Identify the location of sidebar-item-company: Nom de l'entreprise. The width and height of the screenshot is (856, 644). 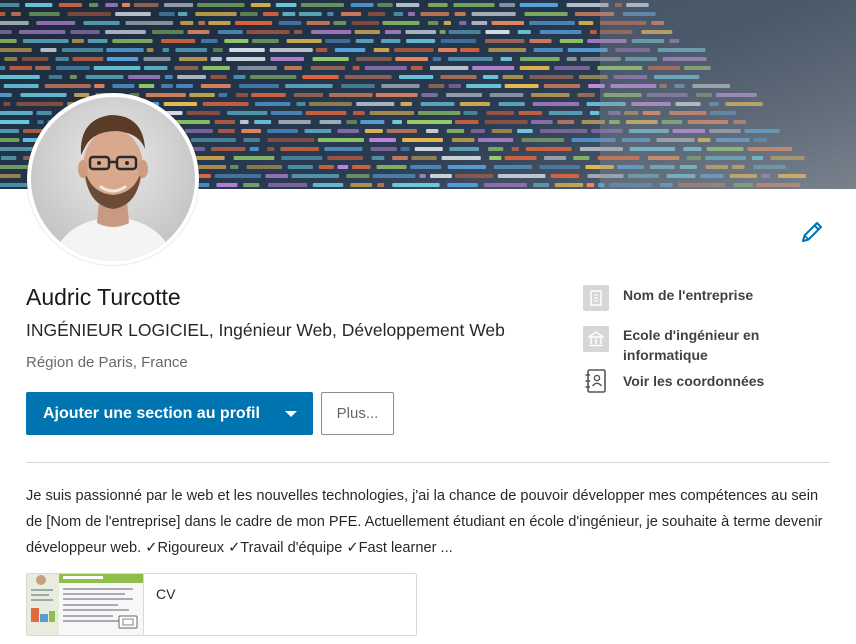
(688, 298).